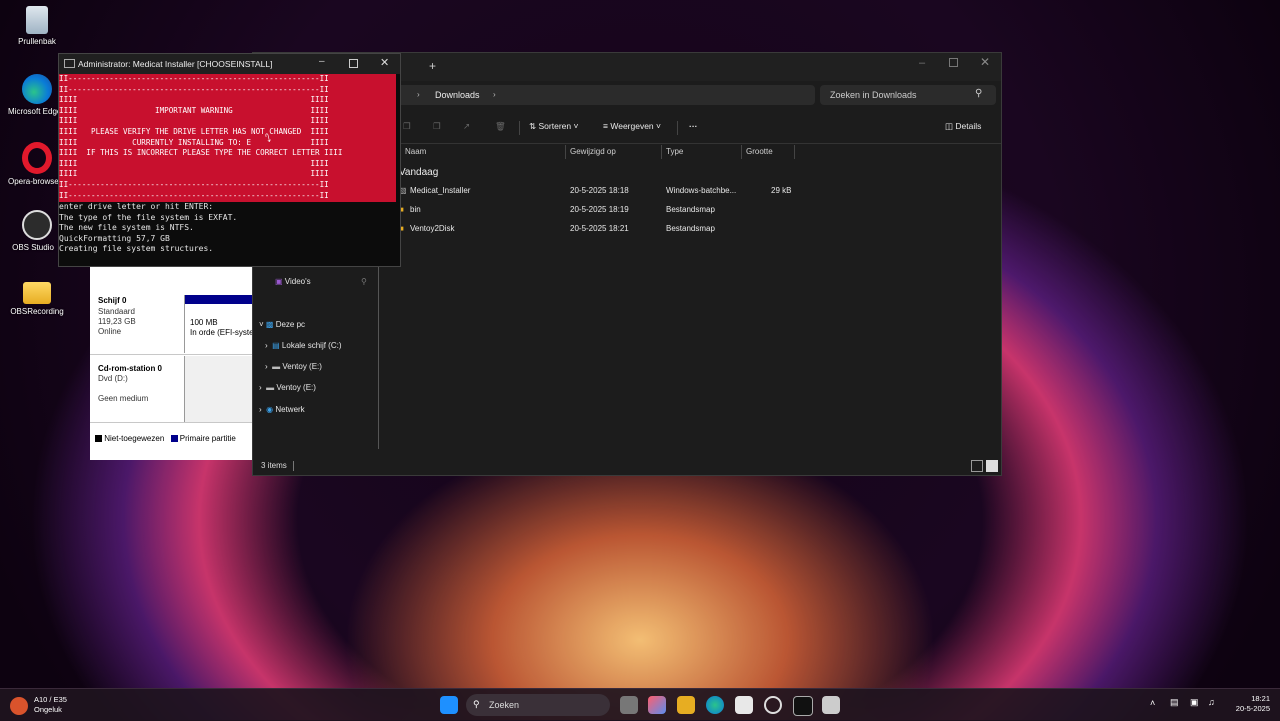 The image size is (1280, 721). I want to click on nav-item-ventoy-2: › ▬ Ventoy (E:), so click(287, 387).